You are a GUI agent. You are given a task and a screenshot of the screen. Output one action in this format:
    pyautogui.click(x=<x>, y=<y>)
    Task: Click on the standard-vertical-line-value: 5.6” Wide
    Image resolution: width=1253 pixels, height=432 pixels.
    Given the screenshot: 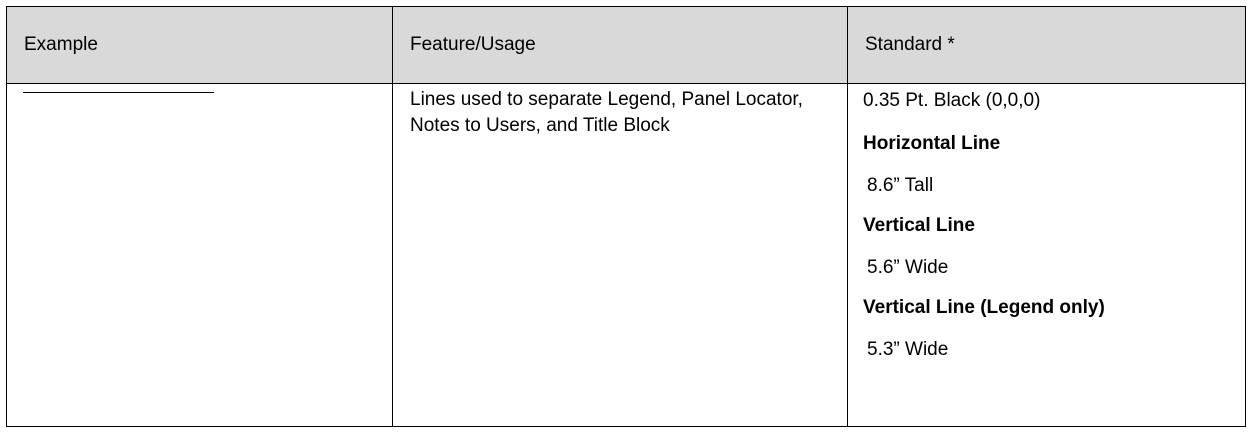 What is the action you would take?
    pyautogui.click(x=908, y=267)
    